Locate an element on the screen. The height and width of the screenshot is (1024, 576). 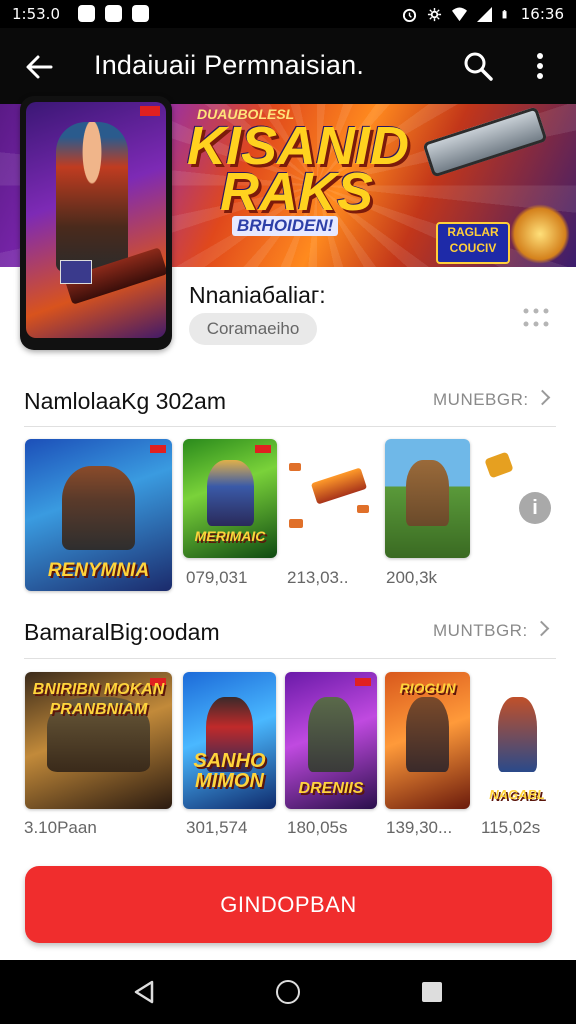
section2-tile-4: RIOGUN is located at coordinates (427, 740).